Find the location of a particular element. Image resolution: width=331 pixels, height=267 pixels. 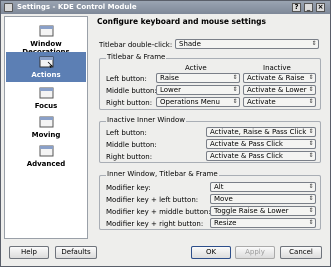

combo-value: Alt is located at coordinates (219, 187).